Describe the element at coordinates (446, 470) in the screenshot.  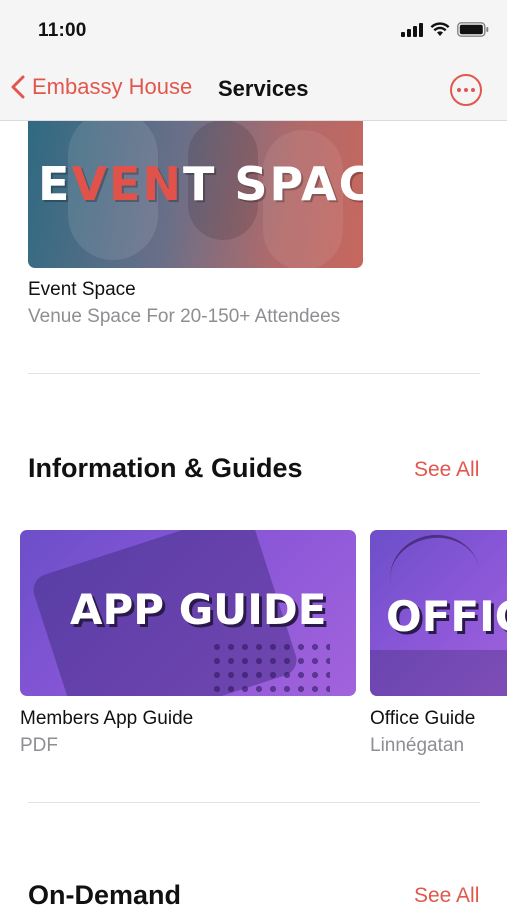
I see `see-all-information-guides-button: See All` at that location.